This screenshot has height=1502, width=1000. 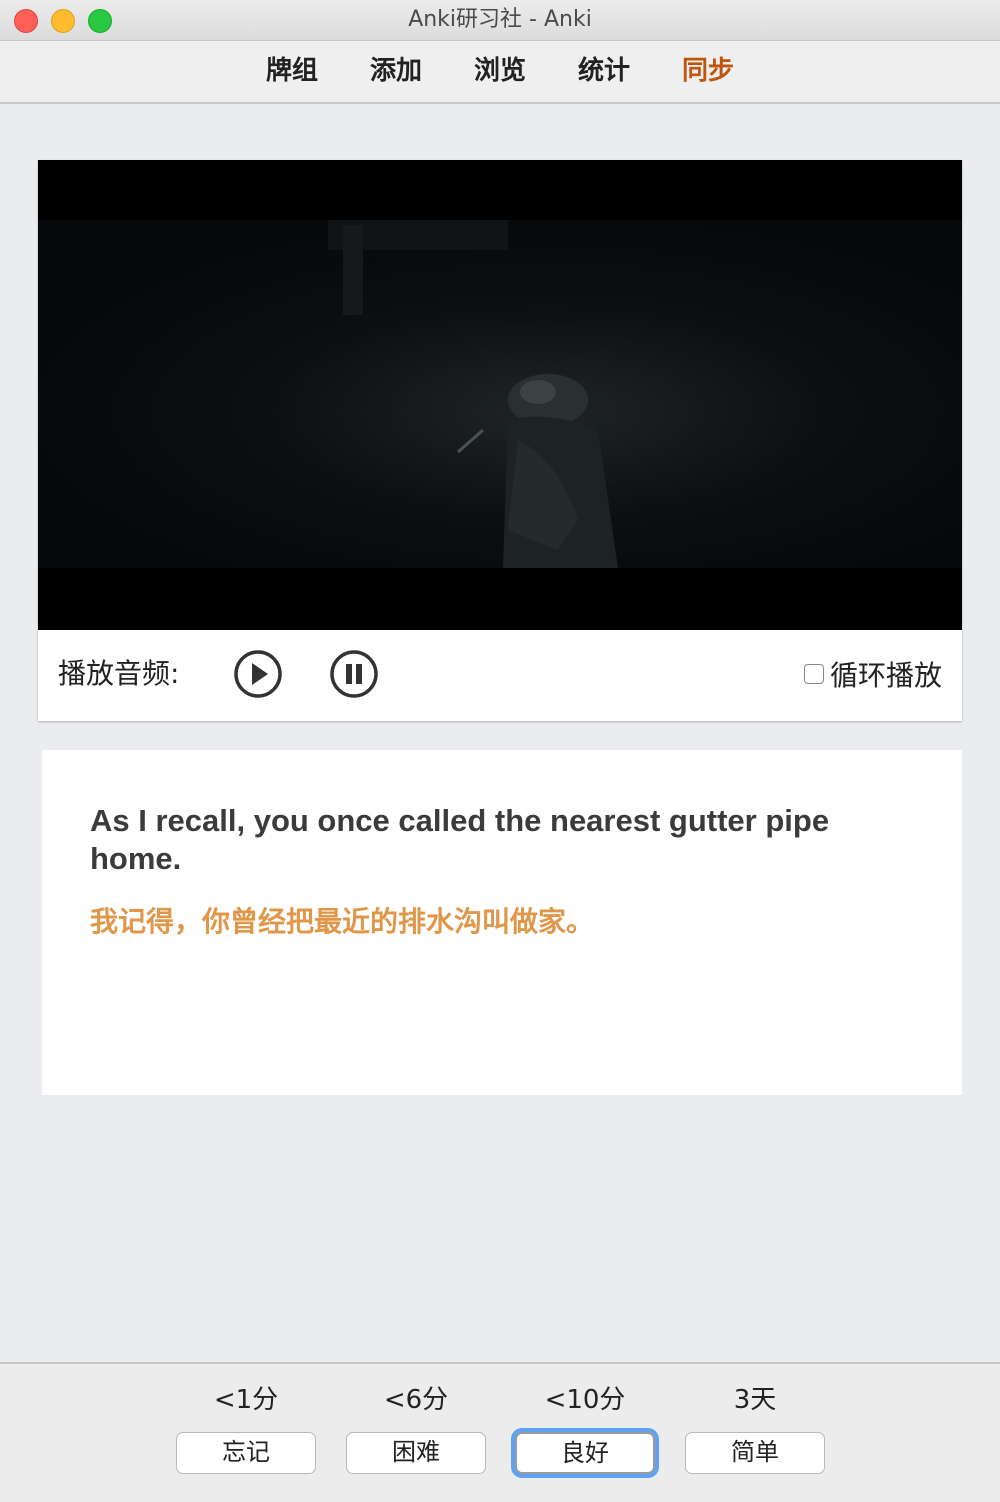 I want to click on pause-button, so click(x=354, y=674).